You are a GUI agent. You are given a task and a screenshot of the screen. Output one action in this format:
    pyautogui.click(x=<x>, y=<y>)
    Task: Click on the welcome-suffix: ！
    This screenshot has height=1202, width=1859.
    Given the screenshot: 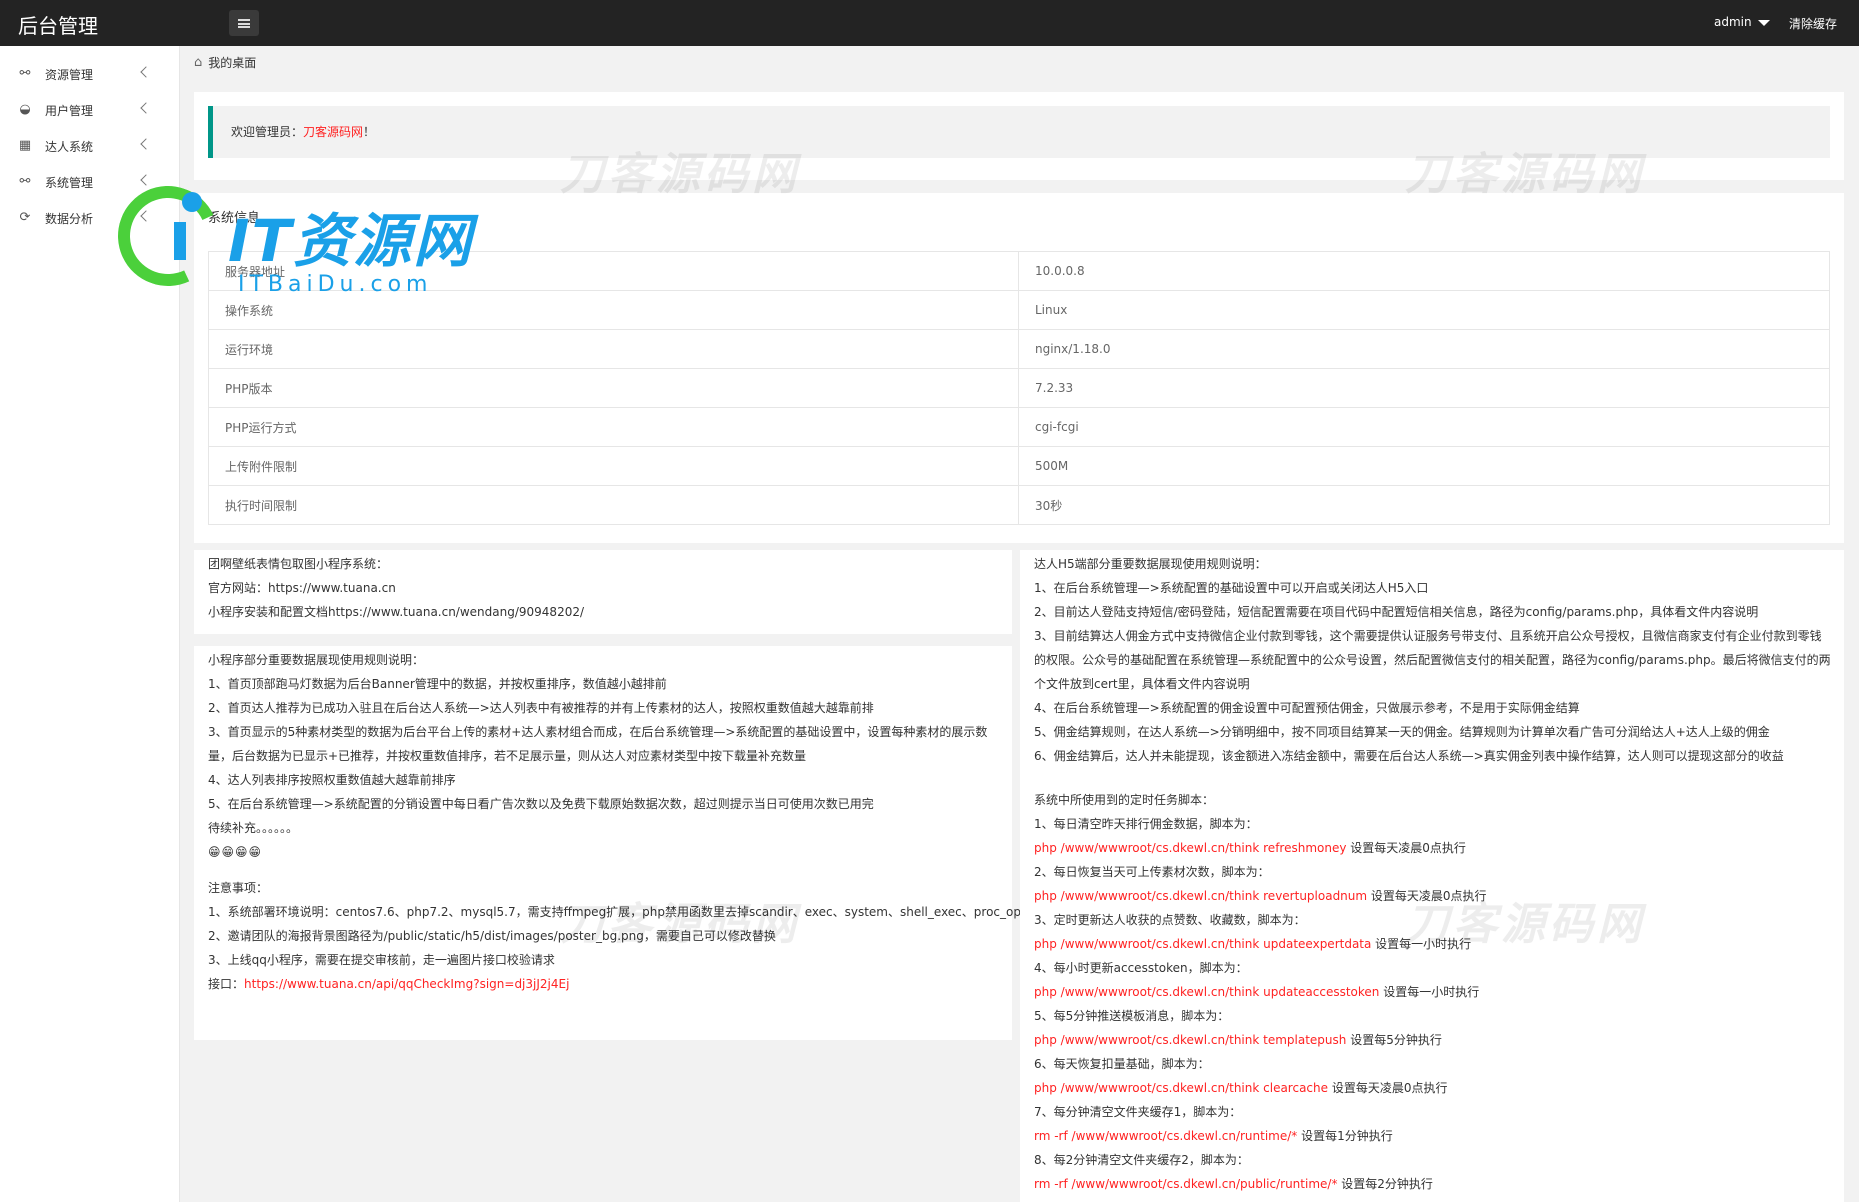 What is the action you would take?
    pyautogui.click(x=369, y=132)
    